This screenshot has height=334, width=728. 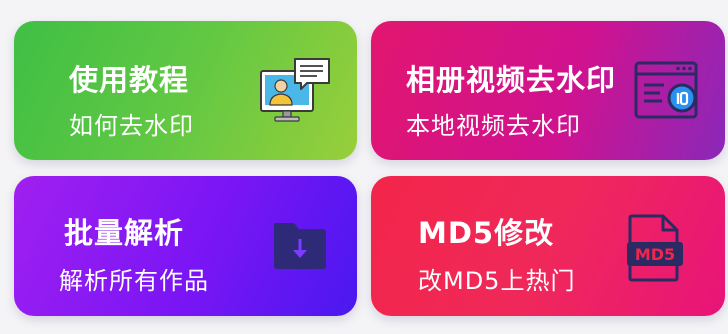 I want to click on md5-file-icon: MD5, so click(x=655, y=250).